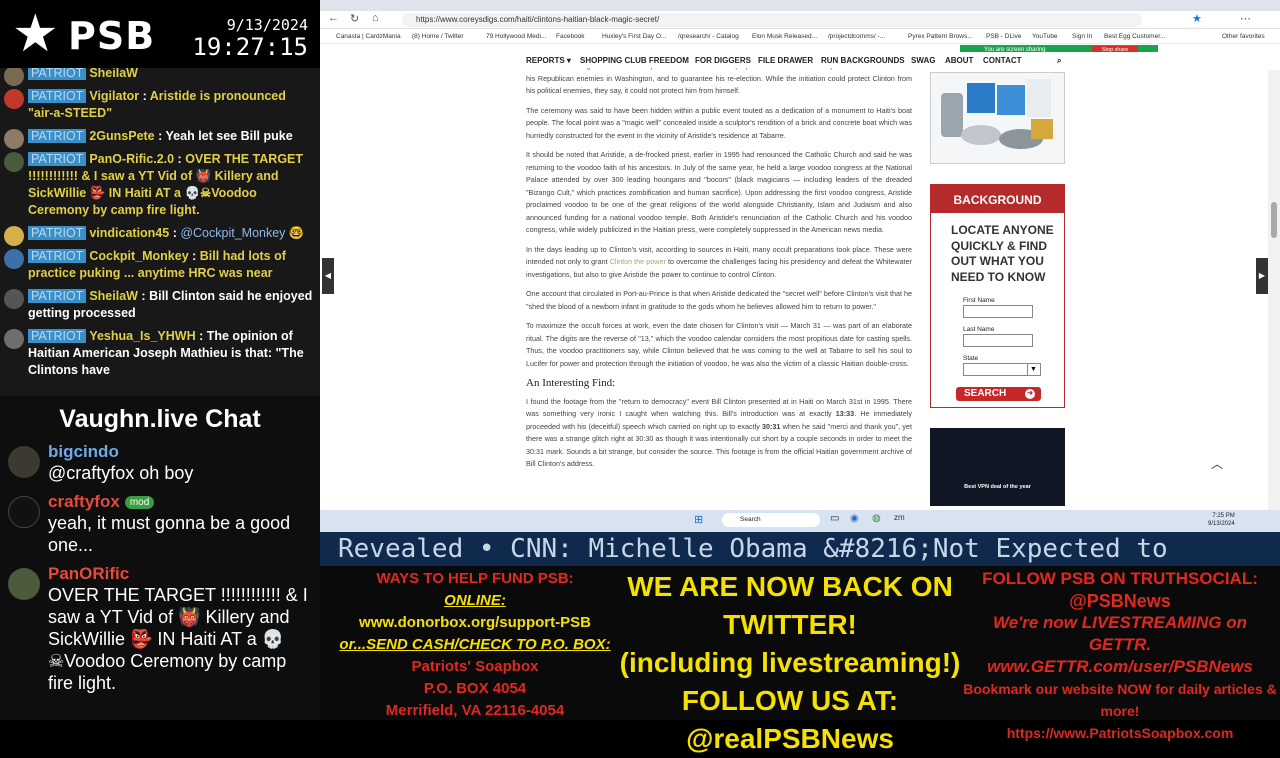 The height and width of the screenshot is (758, 1280). What do you see at coordinates (368, 36) in the screenshot?
I see `bookmark-item: Canasta | CardzMania` at bounding box center [368, 36].